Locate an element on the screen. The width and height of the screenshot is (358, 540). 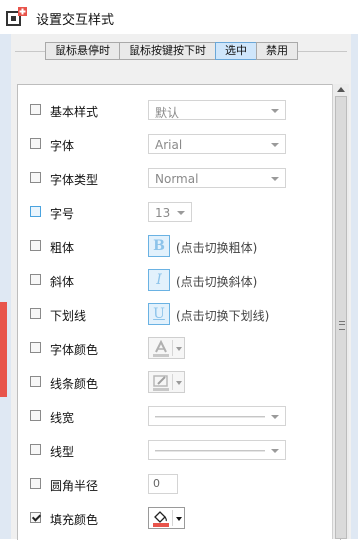
italic-toggle-button: I is located at coordinates (159, 280).